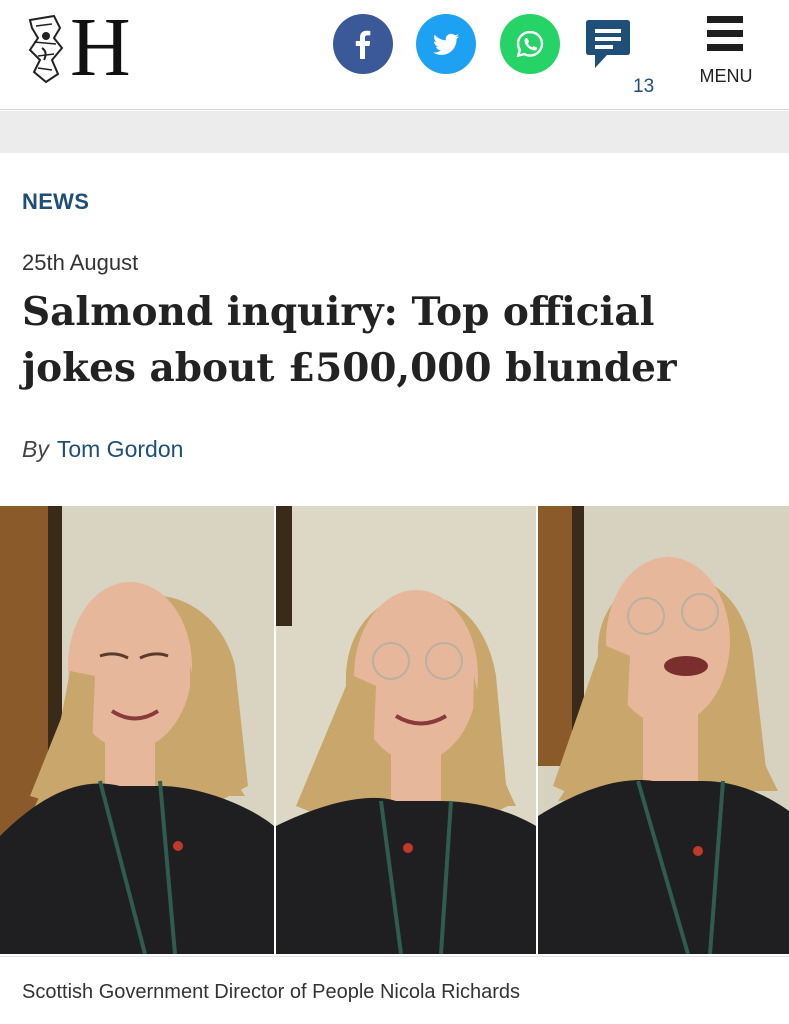  I want to click on menu-label: MENU, so click(726, 76).